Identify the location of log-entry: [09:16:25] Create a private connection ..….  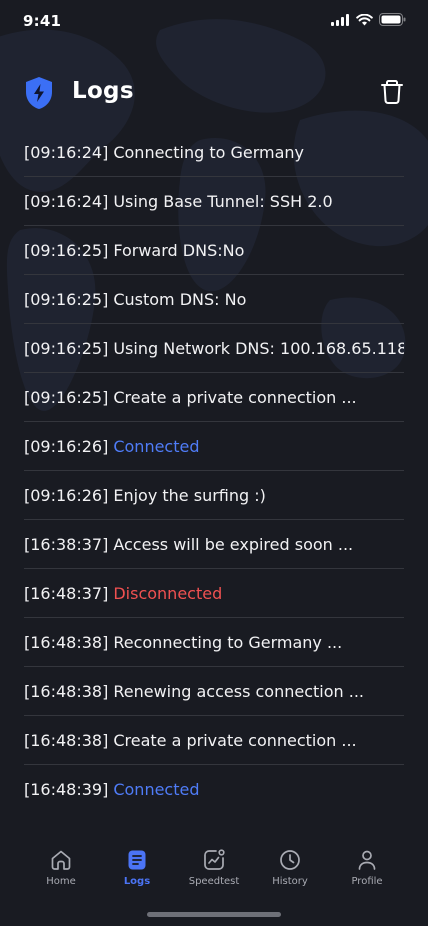
(214, 397).